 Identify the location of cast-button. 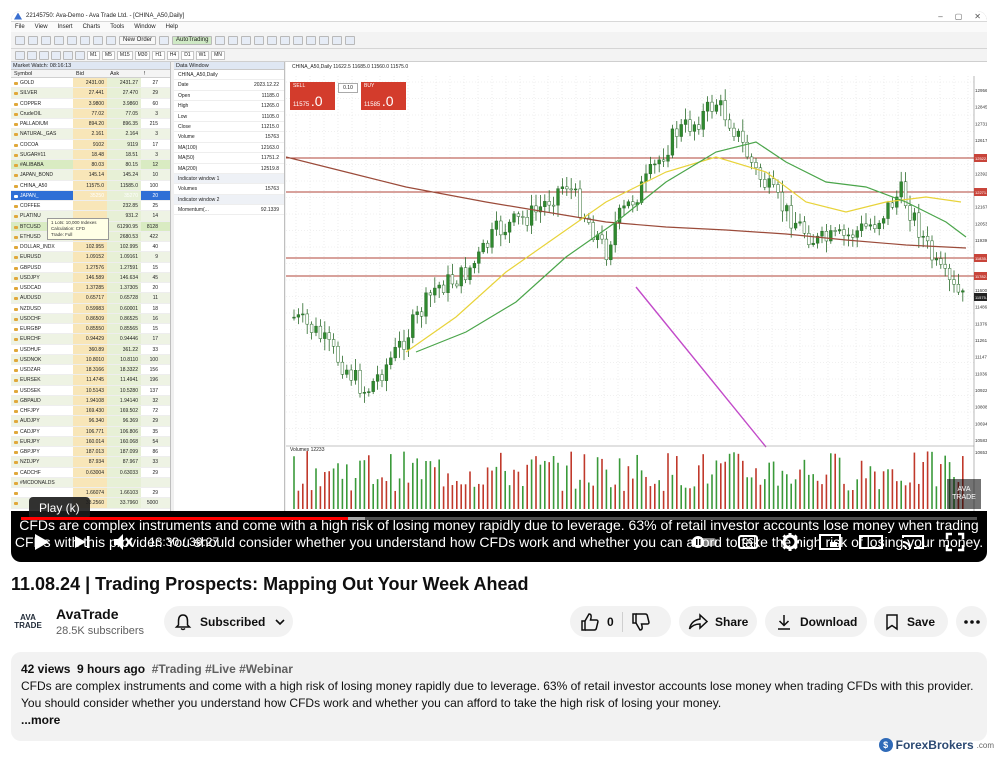
(913, 542).